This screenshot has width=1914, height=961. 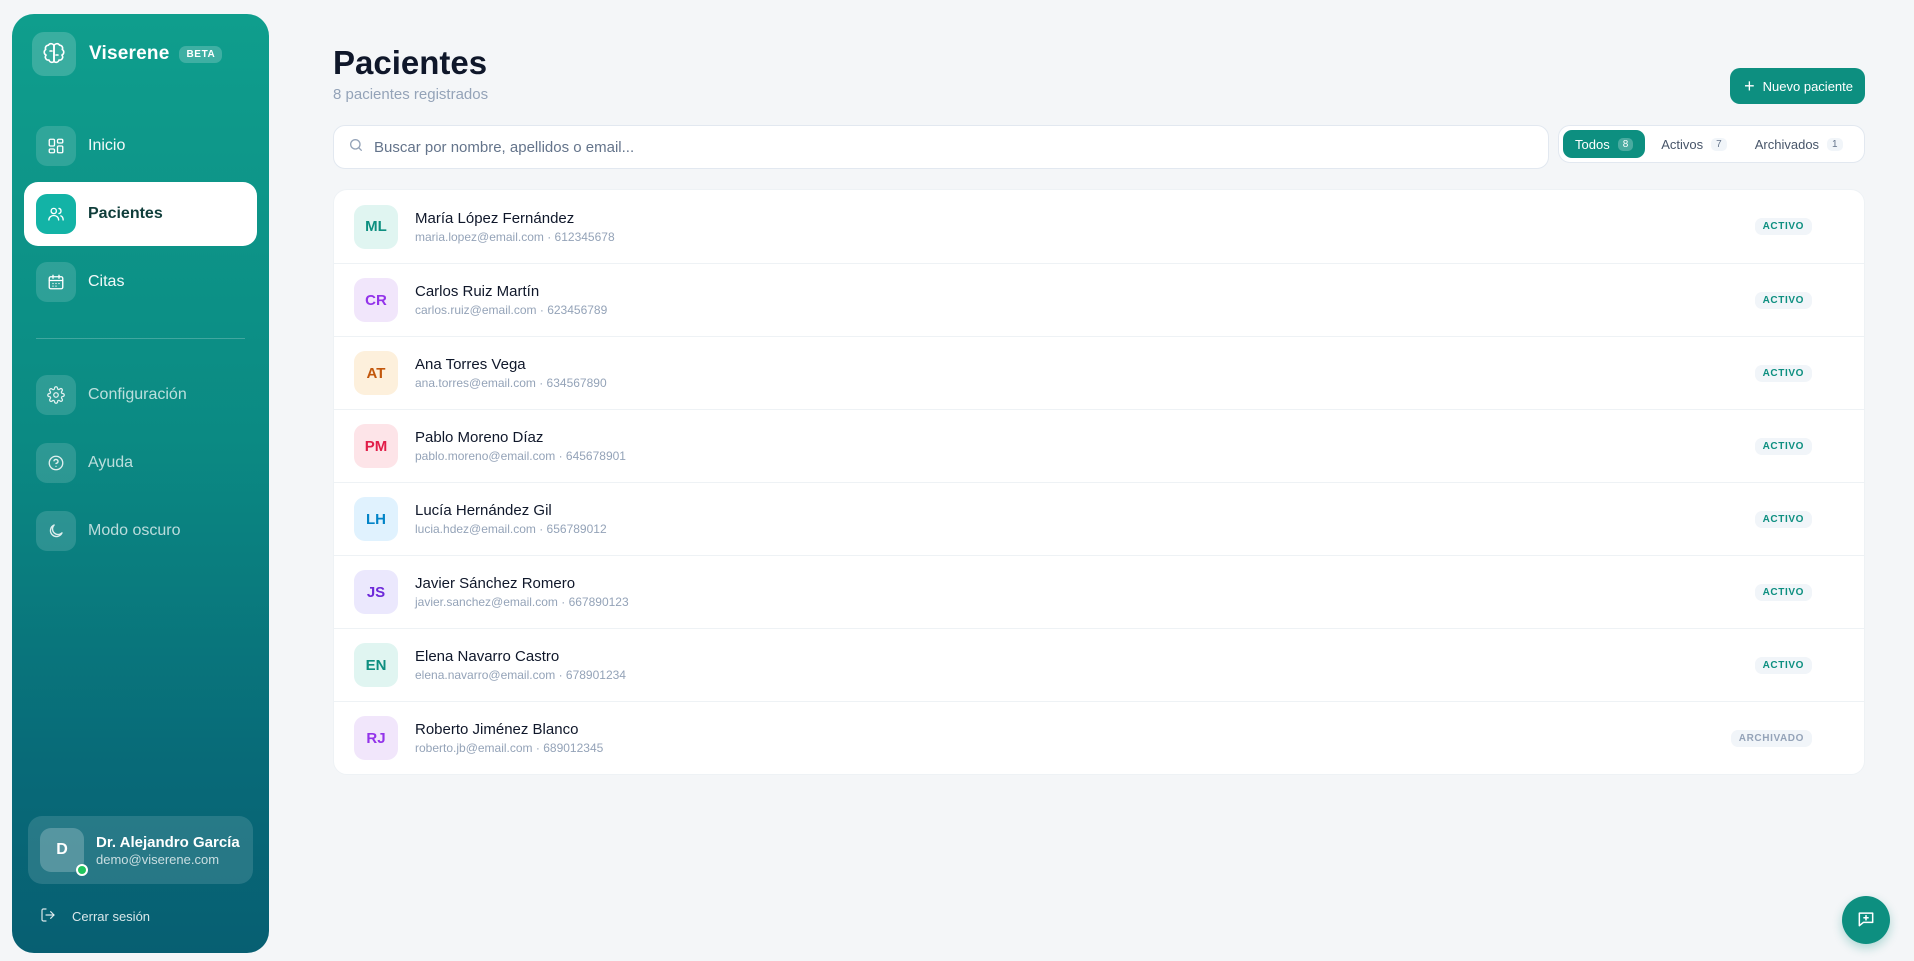 I want to click on nav-item-modo-oscuro: Modo oscuro, so click(x=140, y=531).